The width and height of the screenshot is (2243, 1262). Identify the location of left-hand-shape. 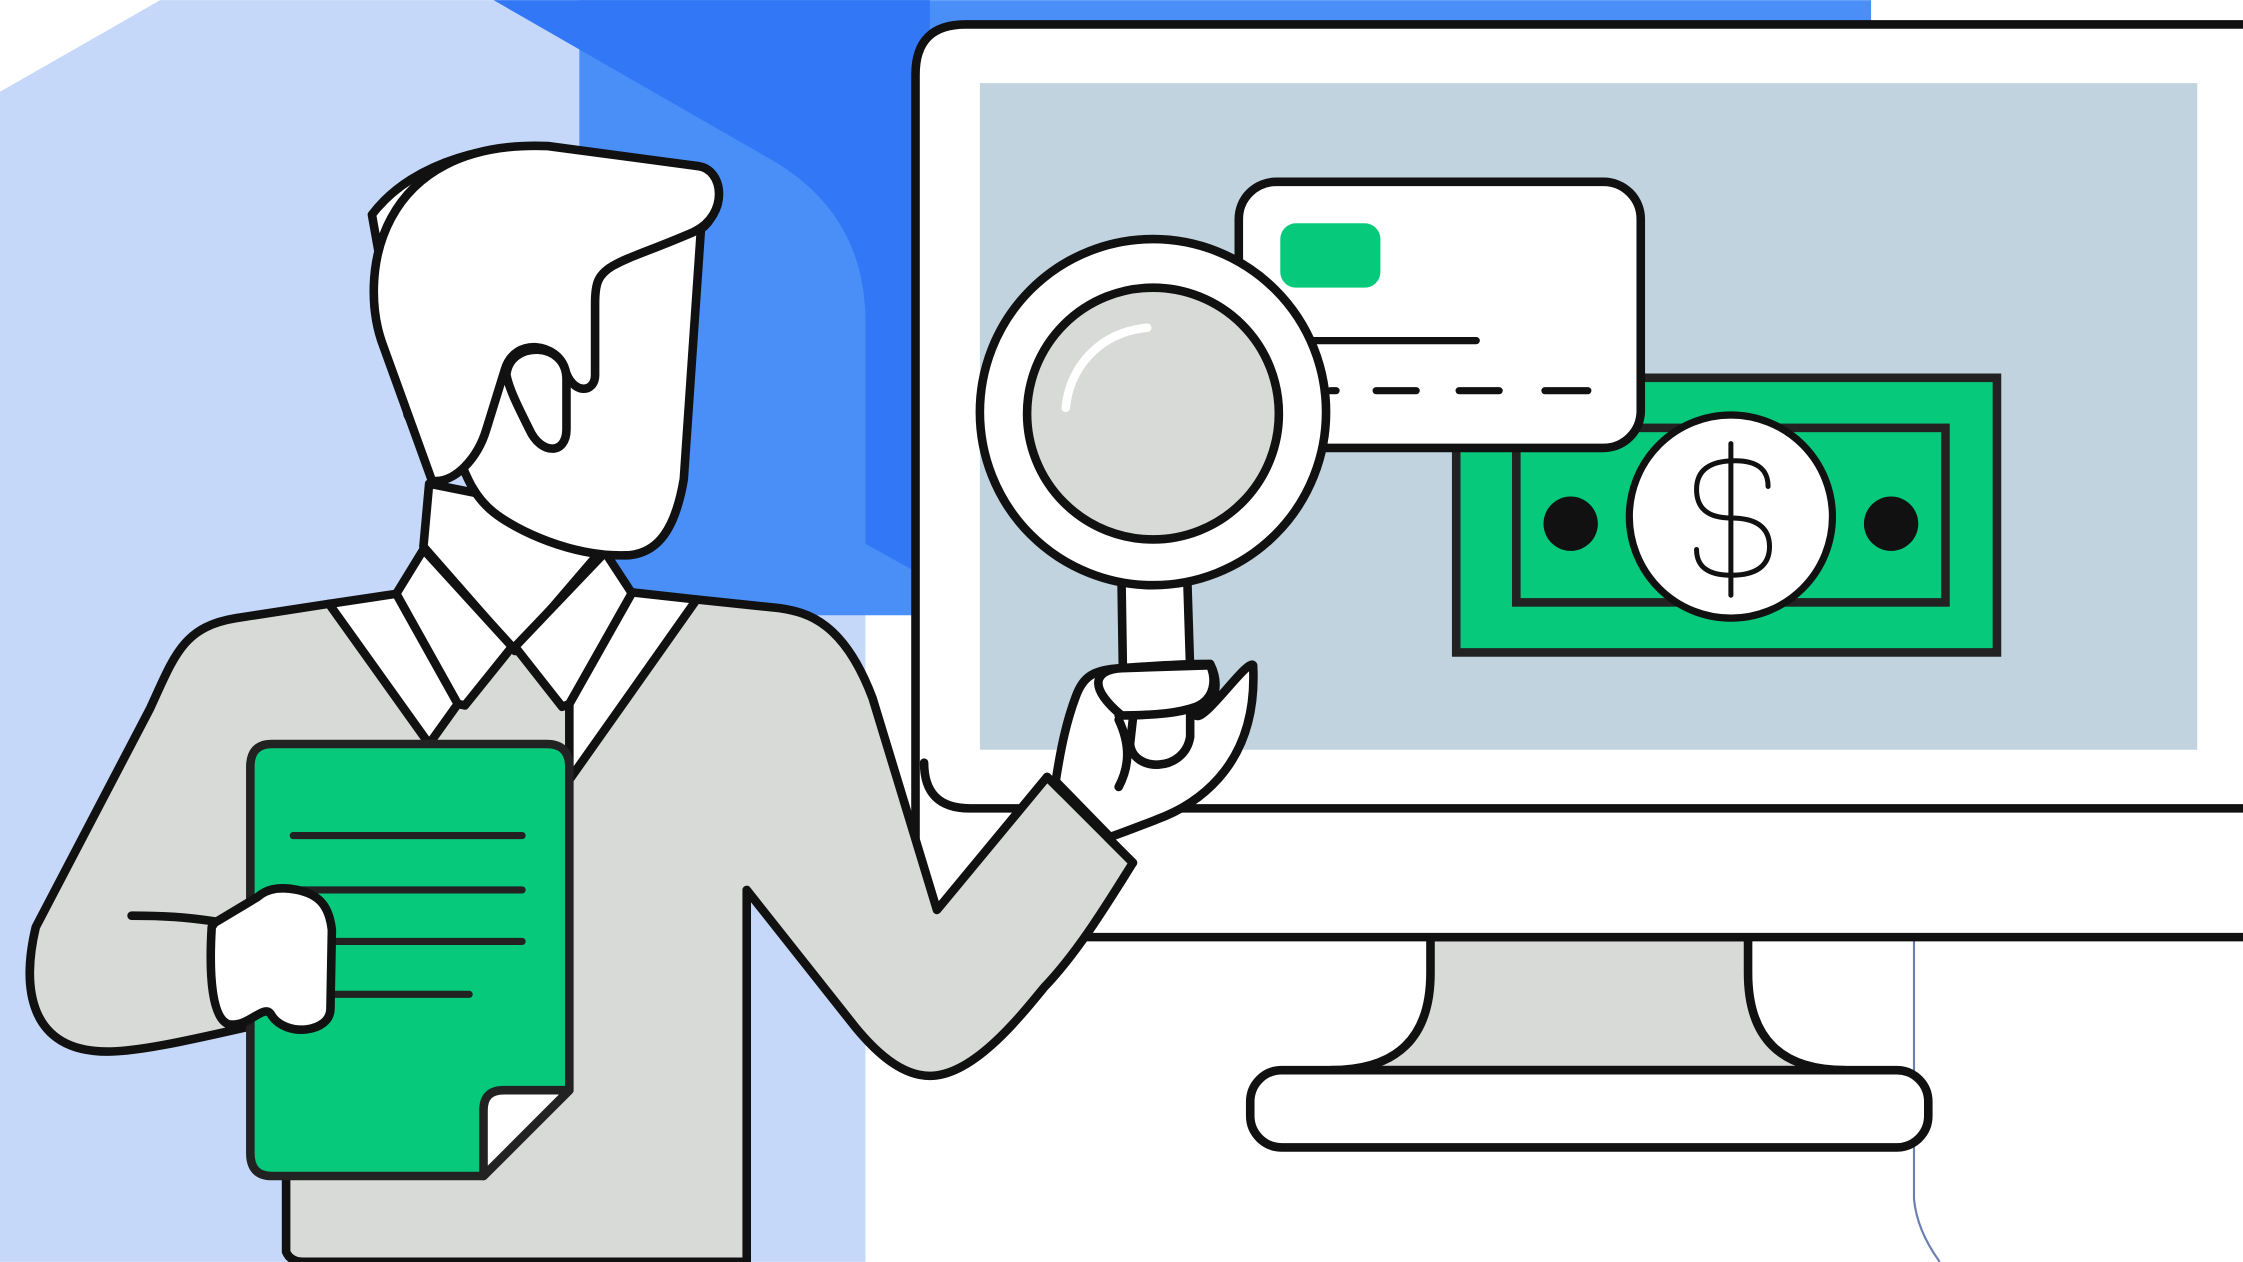
(271, 958).